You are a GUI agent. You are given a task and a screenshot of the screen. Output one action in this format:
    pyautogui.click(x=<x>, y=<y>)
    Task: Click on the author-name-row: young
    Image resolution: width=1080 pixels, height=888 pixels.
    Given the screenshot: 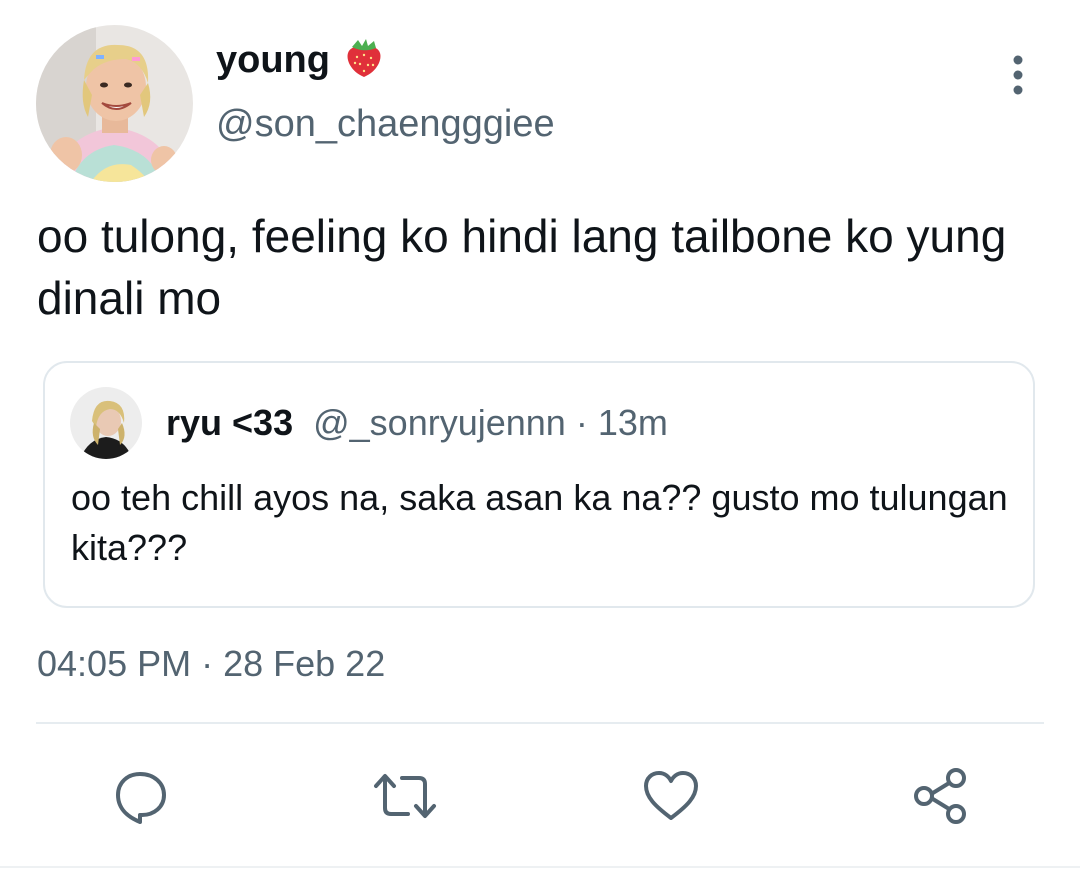 What is the action you would take?
    pyautogui.click(x=300, y=60)
    